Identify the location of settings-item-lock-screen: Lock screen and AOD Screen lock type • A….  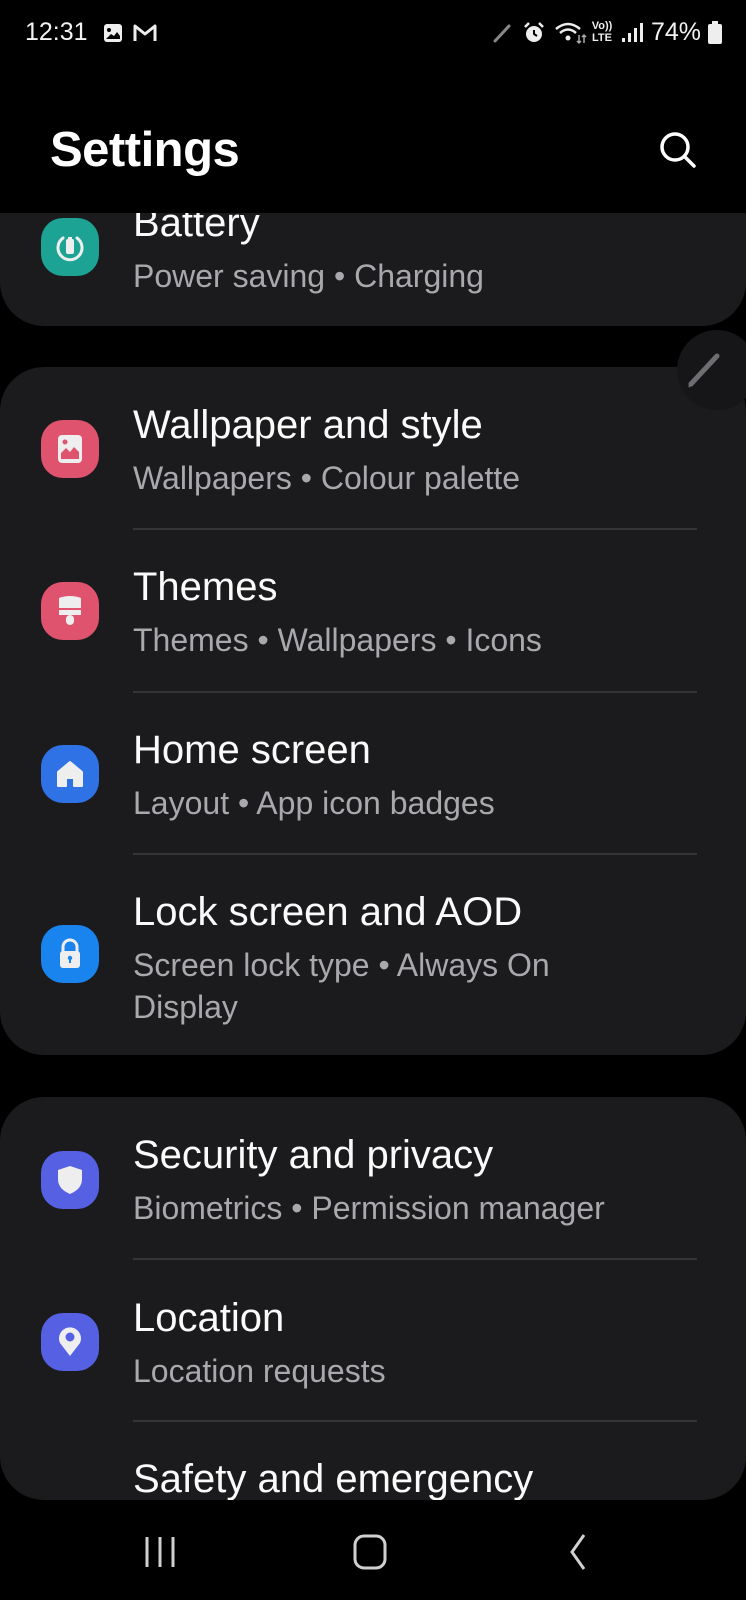
(373, 955).